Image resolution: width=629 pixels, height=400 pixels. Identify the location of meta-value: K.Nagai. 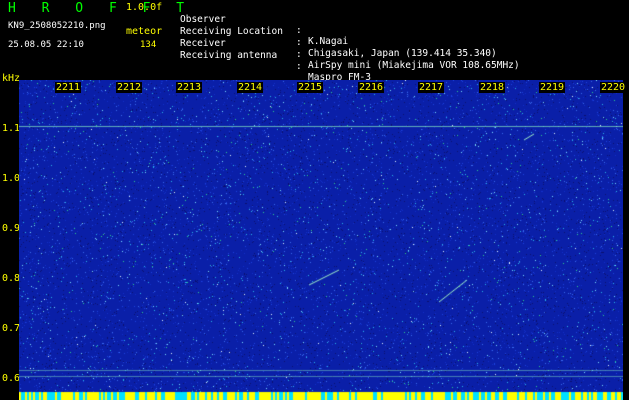
(328, 41).